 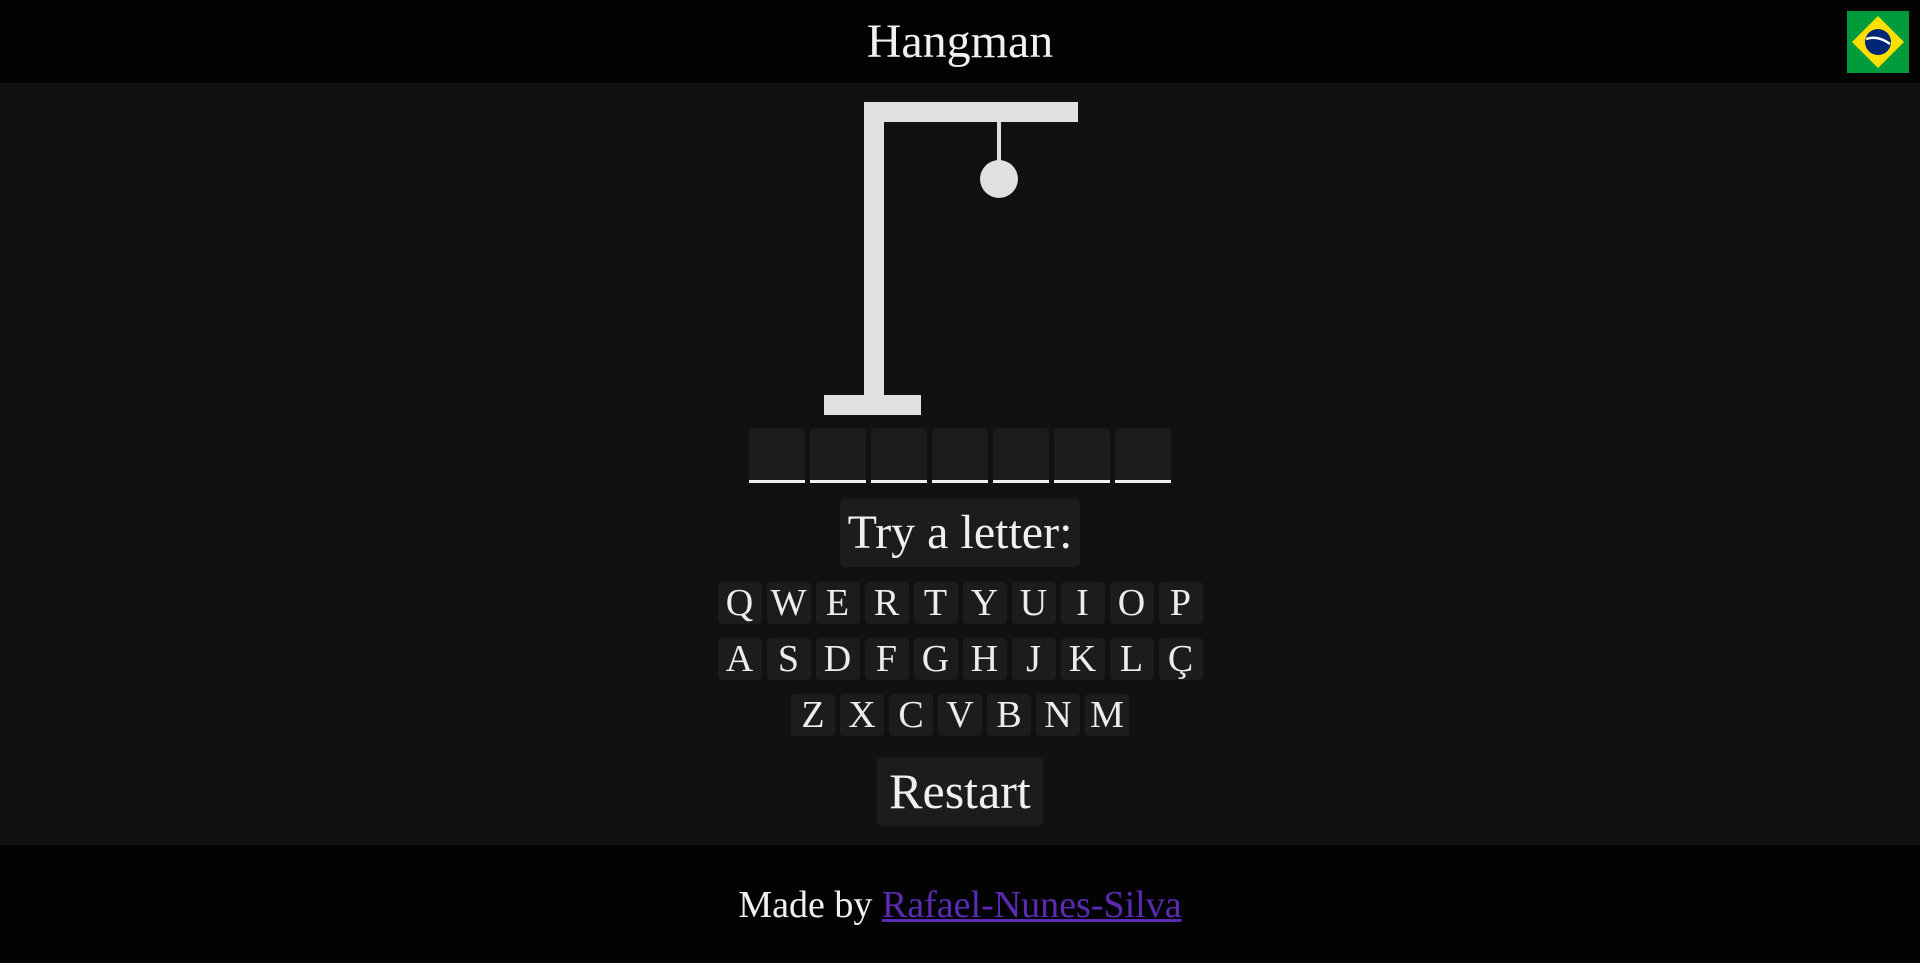 I want to click on keyboard-row-3: Z X C V B N M, so click(x=960, y=715).